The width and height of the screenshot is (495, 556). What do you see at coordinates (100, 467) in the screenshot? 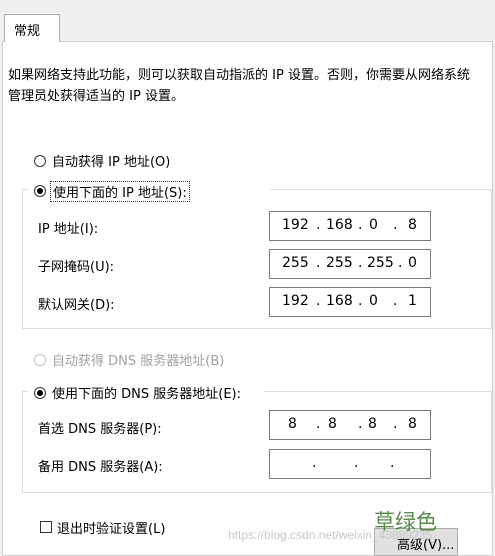
I see `alternate-dns-label: 备用 DNS 服务器(A):` at bounding box center [100, 467].